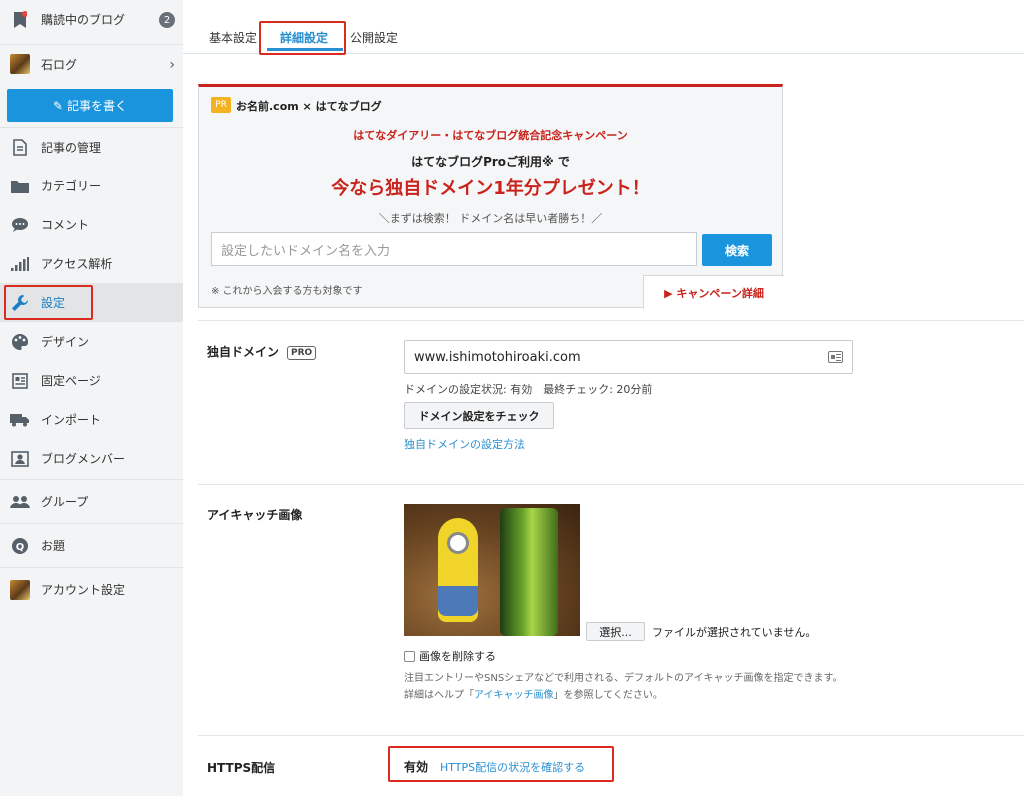 Image resolution: width=1024 pixels, height=796 pixels. What do you see at coordinates (490, 162) in the screenshot?
I see `campaign-subtitle: はてなブログProご利用※ で` at bounding box center [490, 162].